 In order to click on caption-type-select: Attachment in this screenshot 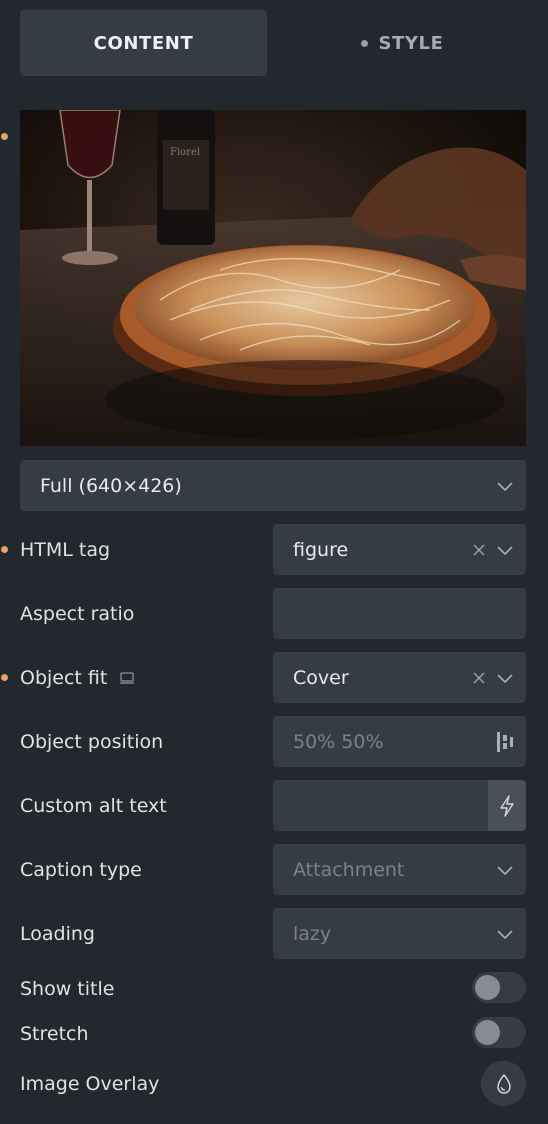, I will do `click(399, 869)`.